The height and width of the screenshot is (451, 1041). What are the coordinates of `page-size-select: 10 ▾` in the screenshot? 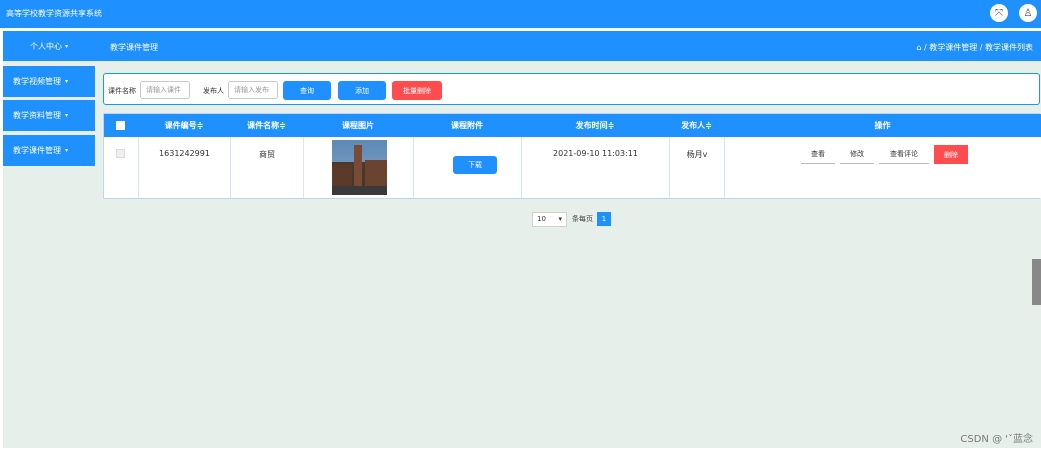 It's located at (549, 219).